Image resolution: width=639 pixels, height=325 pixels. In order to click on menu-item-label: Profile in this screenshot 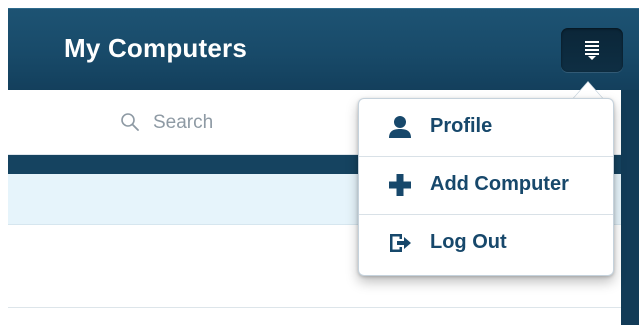, I will do `click(461, 126)`.